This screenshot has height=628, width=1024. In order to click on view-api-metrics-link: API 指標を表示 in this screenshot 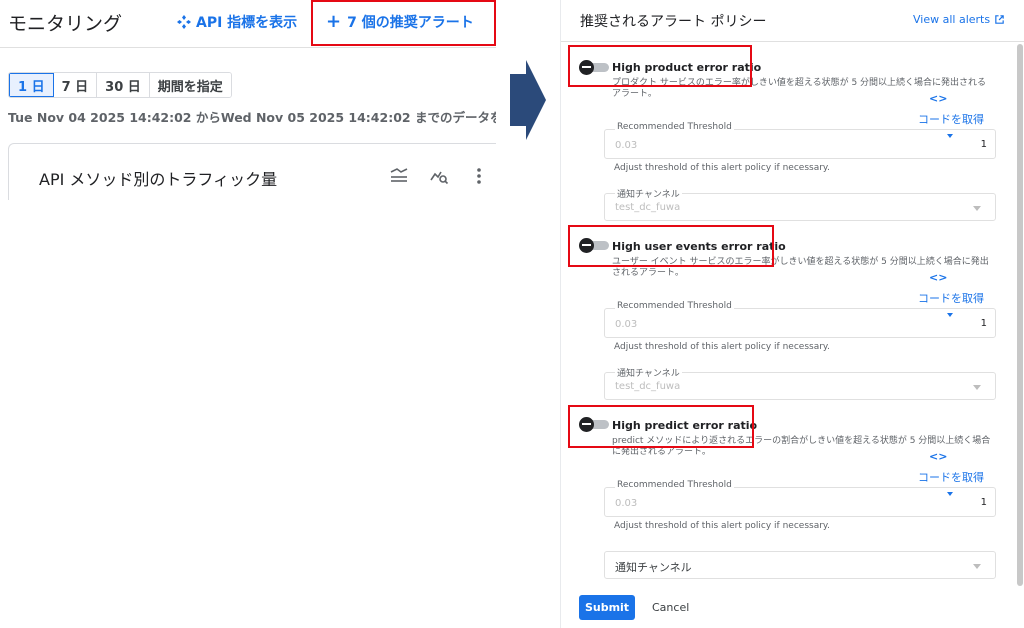, I will do `click(236, 22)`.